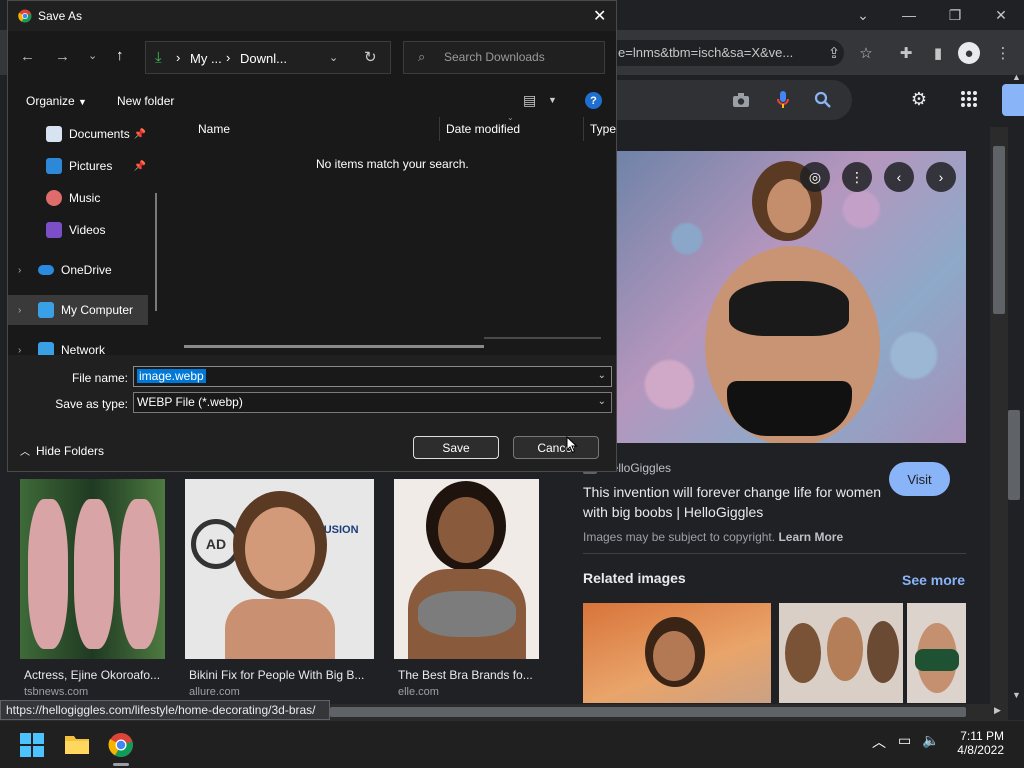 Image resolution: width=1024 pixels, height=768 pixels. I want to click on up-folder-icon: ↑, so click(120, 55).